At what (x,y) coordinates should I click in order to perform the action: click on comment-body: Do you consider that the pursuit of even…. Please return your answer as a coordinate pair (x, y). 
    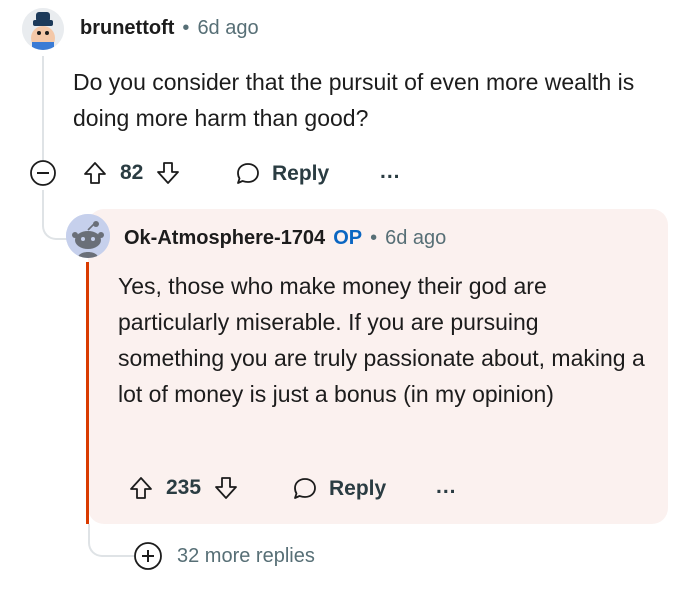
    Looking at the image, I should click on (354, 100).